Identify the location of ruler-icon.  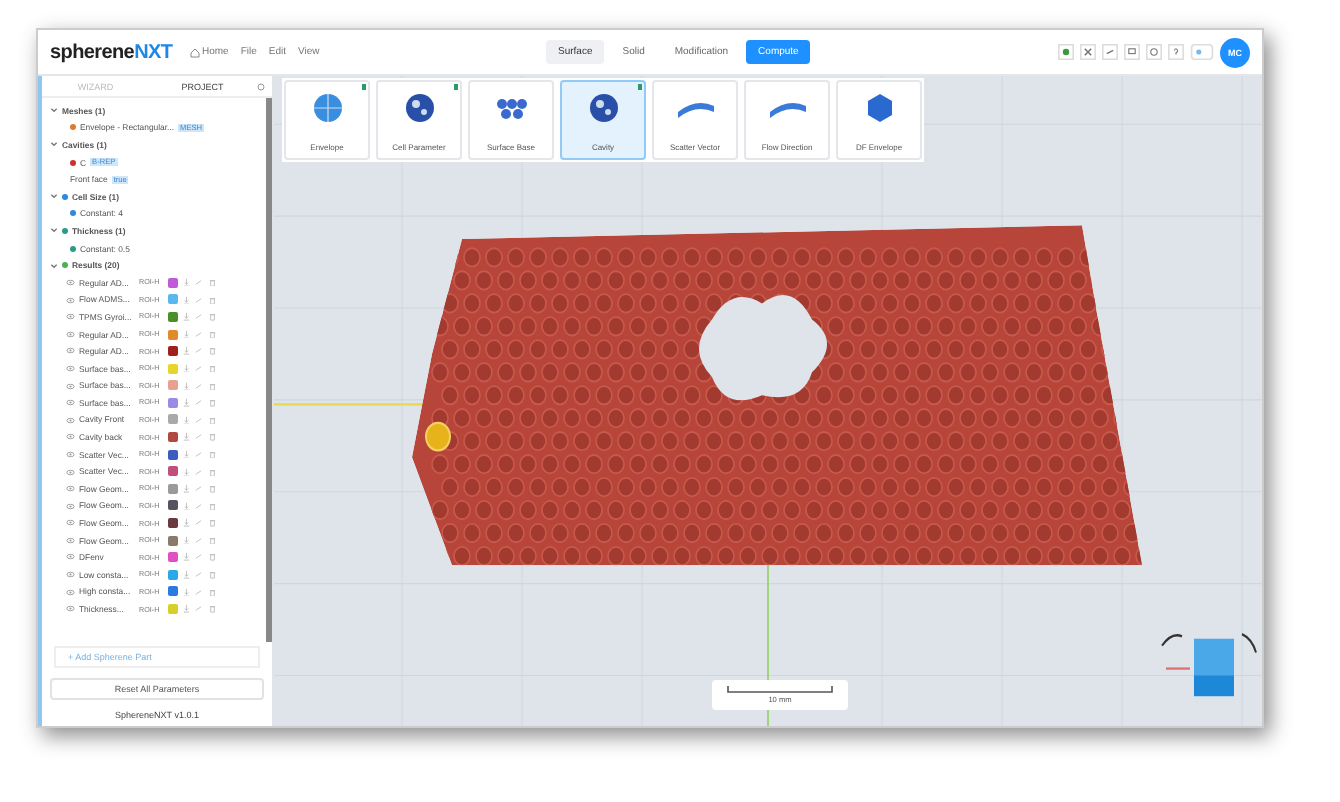
(780, 690).